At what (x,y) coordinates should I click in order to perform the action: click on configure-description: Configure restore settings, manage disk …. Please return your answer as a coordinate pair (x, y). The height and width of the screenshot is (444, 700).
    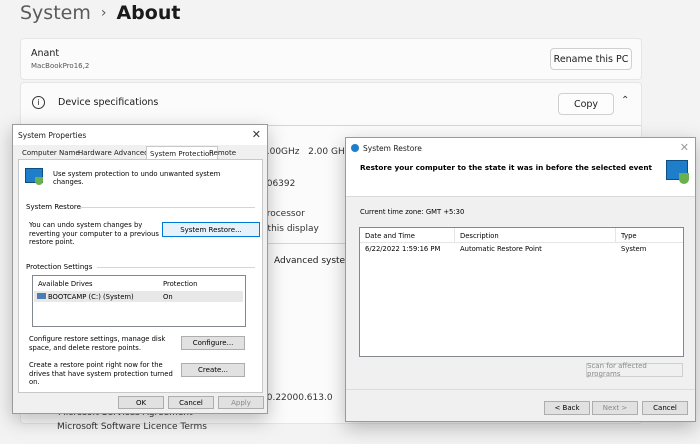
    Looking at the image, I should click on (97, 343).